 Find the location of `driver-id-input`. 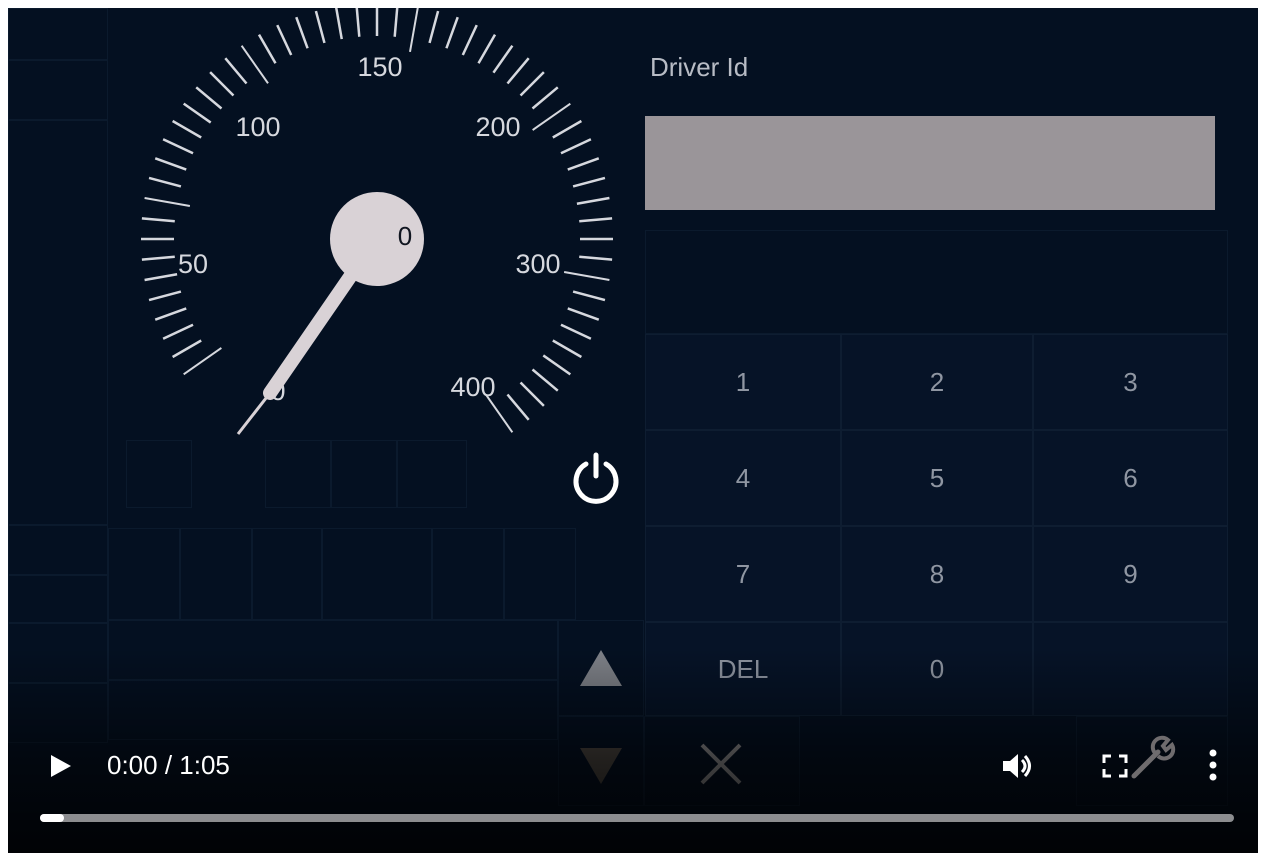

driver-id-input is located at coordinates (930, 163).